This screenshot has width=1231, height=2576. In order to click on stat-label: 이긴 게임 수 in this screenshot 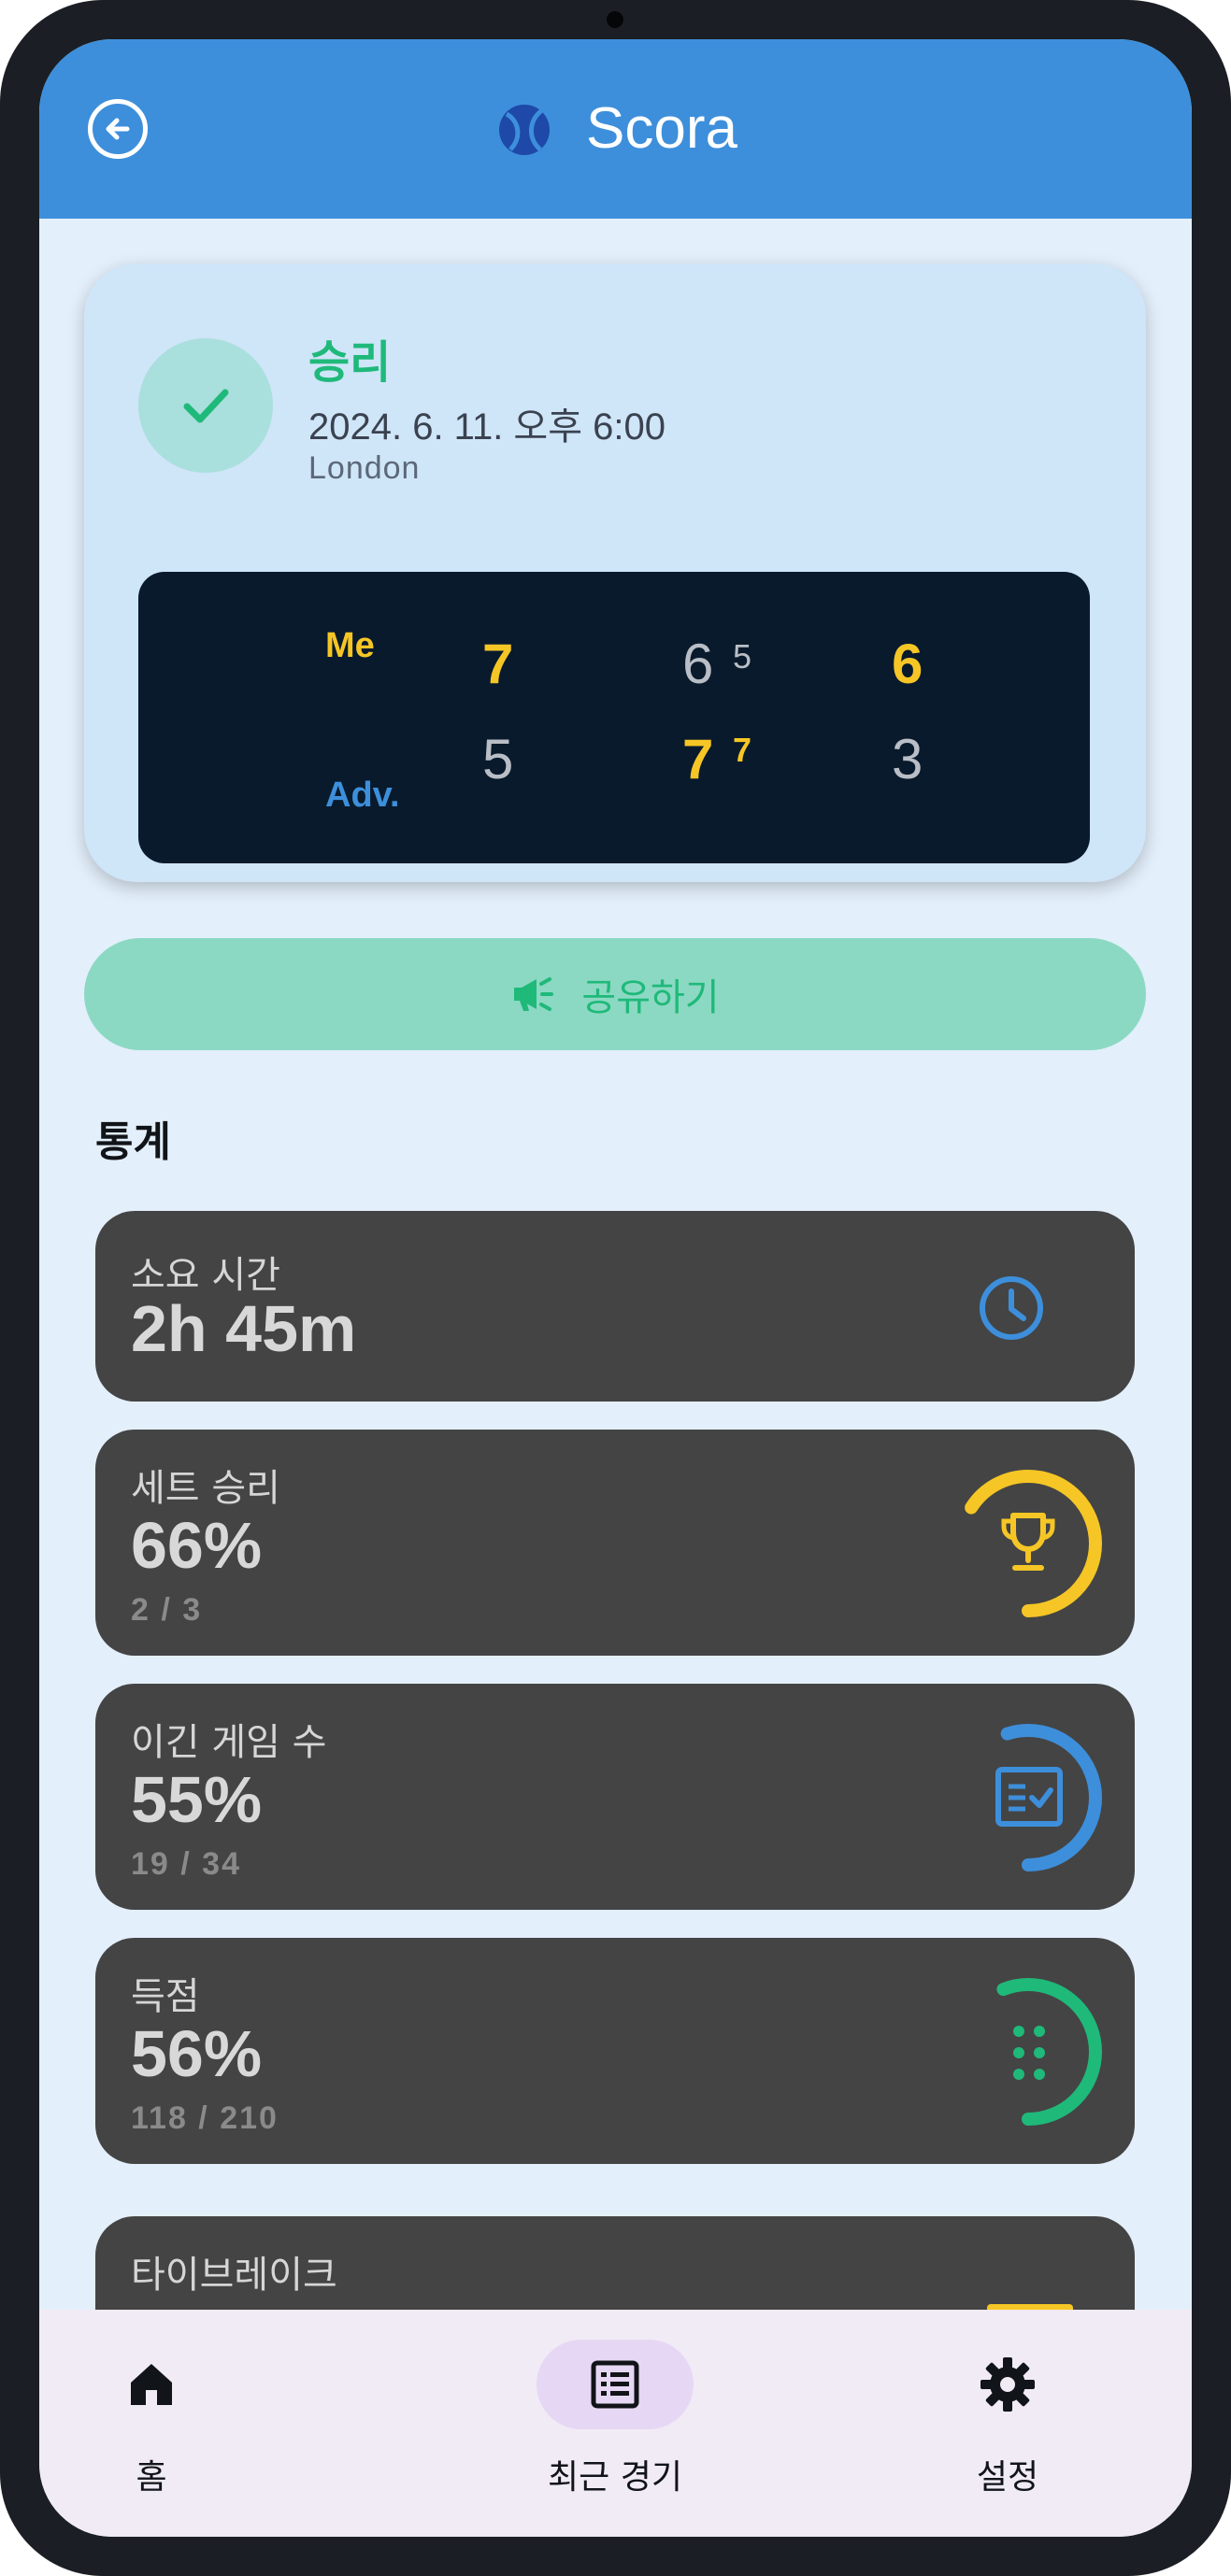, I will do `click(229, 1742)`.